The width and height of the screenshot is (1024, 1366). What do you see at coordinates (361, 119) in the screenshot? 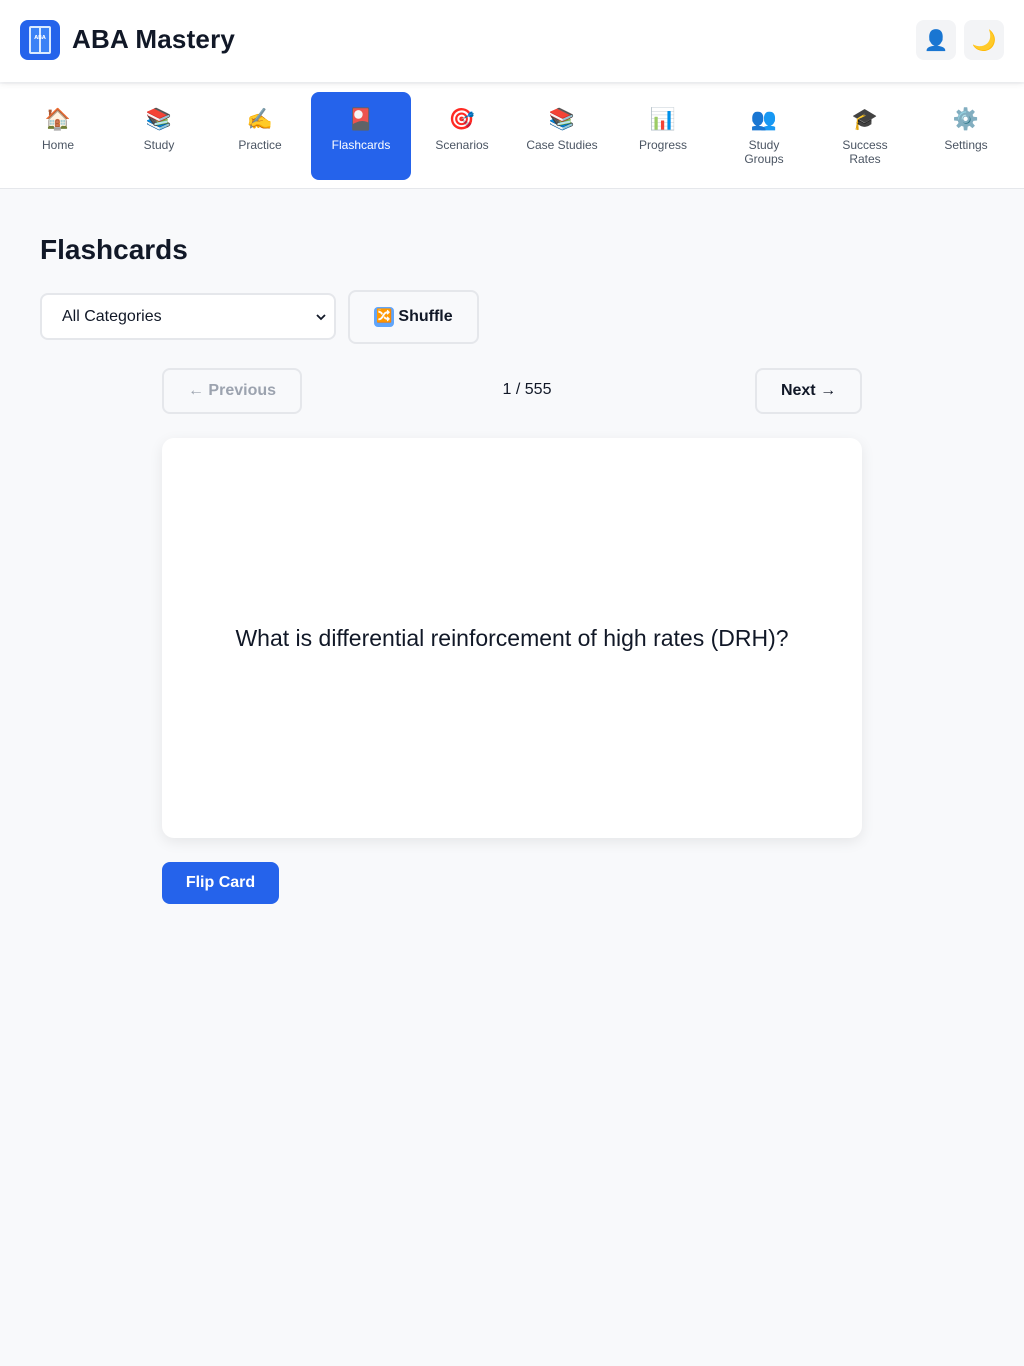
I see `flashcard-icon: 🎴` at bounding box center [361, 119].